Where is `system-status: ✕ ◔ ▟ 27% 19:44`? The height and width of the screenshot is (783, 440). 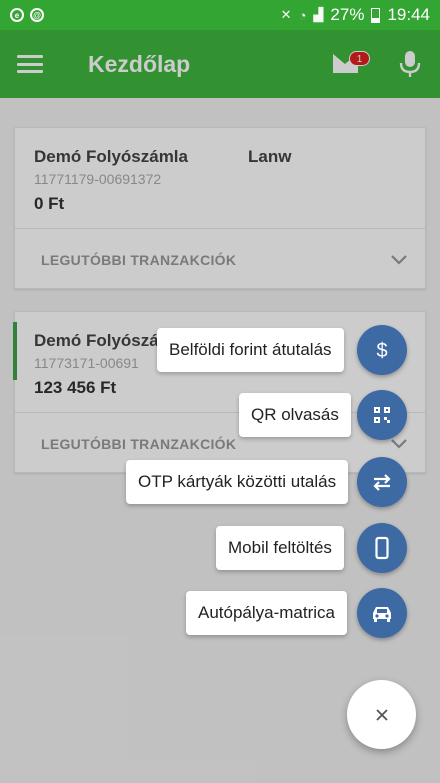 system-status: ✕ ◔ ▟ 27% 19:44 is located at coordinates (355, 15).